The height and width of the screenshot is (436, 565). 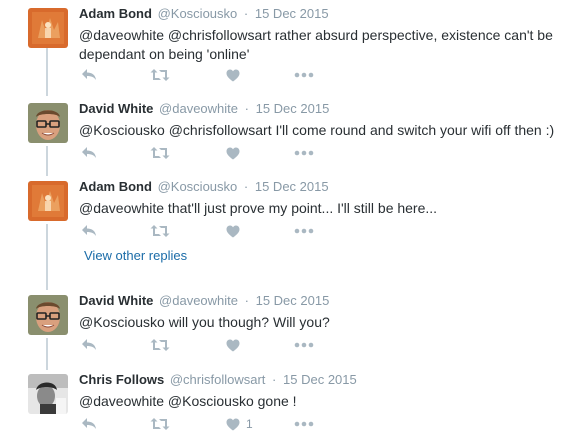 I want to click on like-count: 1, so click(x=249, y=424).